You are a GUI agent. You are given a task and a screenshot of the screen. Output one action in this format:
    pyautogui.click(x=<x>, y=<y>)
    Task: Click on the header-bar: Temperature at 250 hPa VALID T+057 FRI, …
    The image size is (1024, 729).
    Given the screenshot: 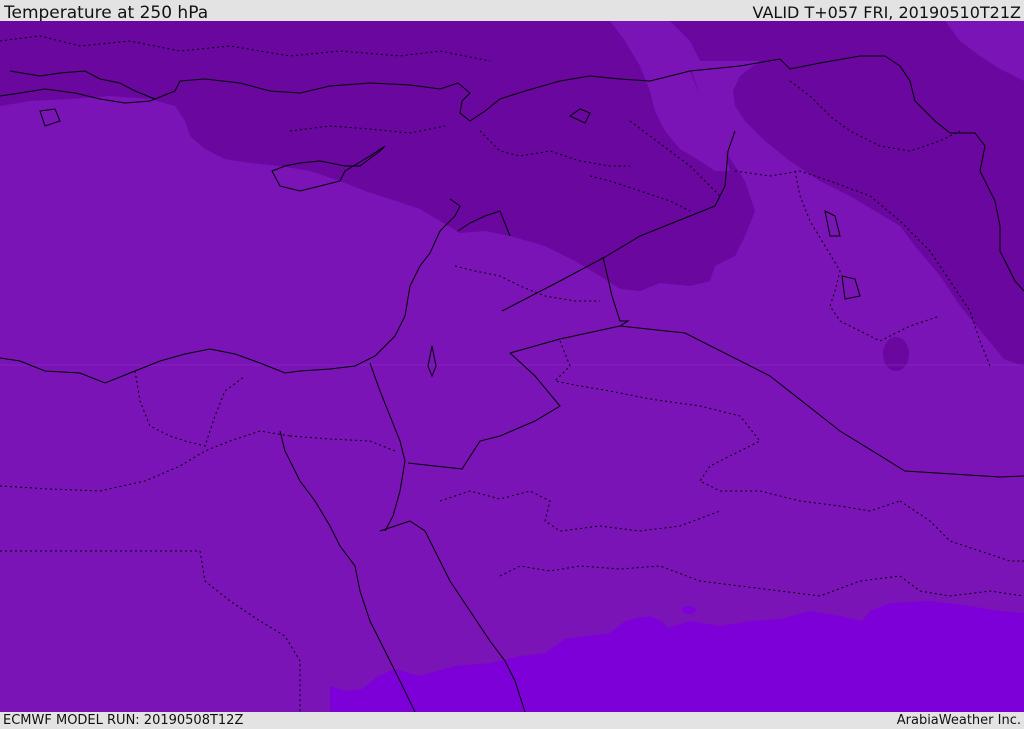 What is the action you would take?
    pyautogui.click(x=512, y=11)
    